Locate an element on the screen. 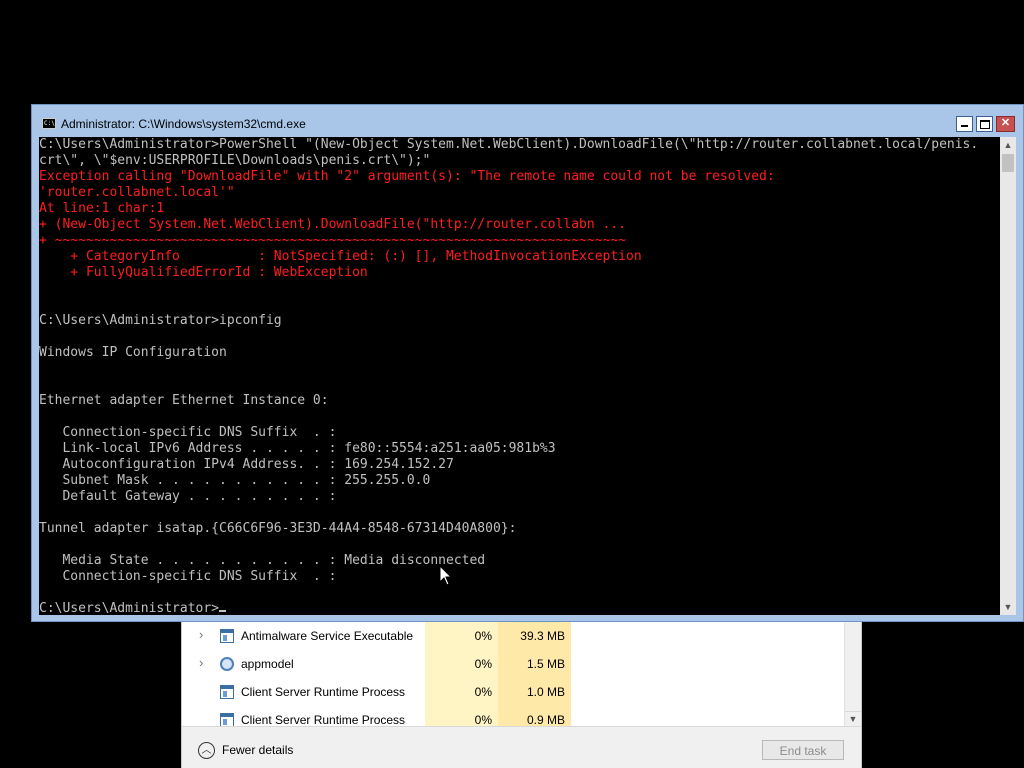 The width and height of the screenshot is (1024, 768). console-line-text: Media State . . . . . . . . . . . is located at coordinates (262, 560).